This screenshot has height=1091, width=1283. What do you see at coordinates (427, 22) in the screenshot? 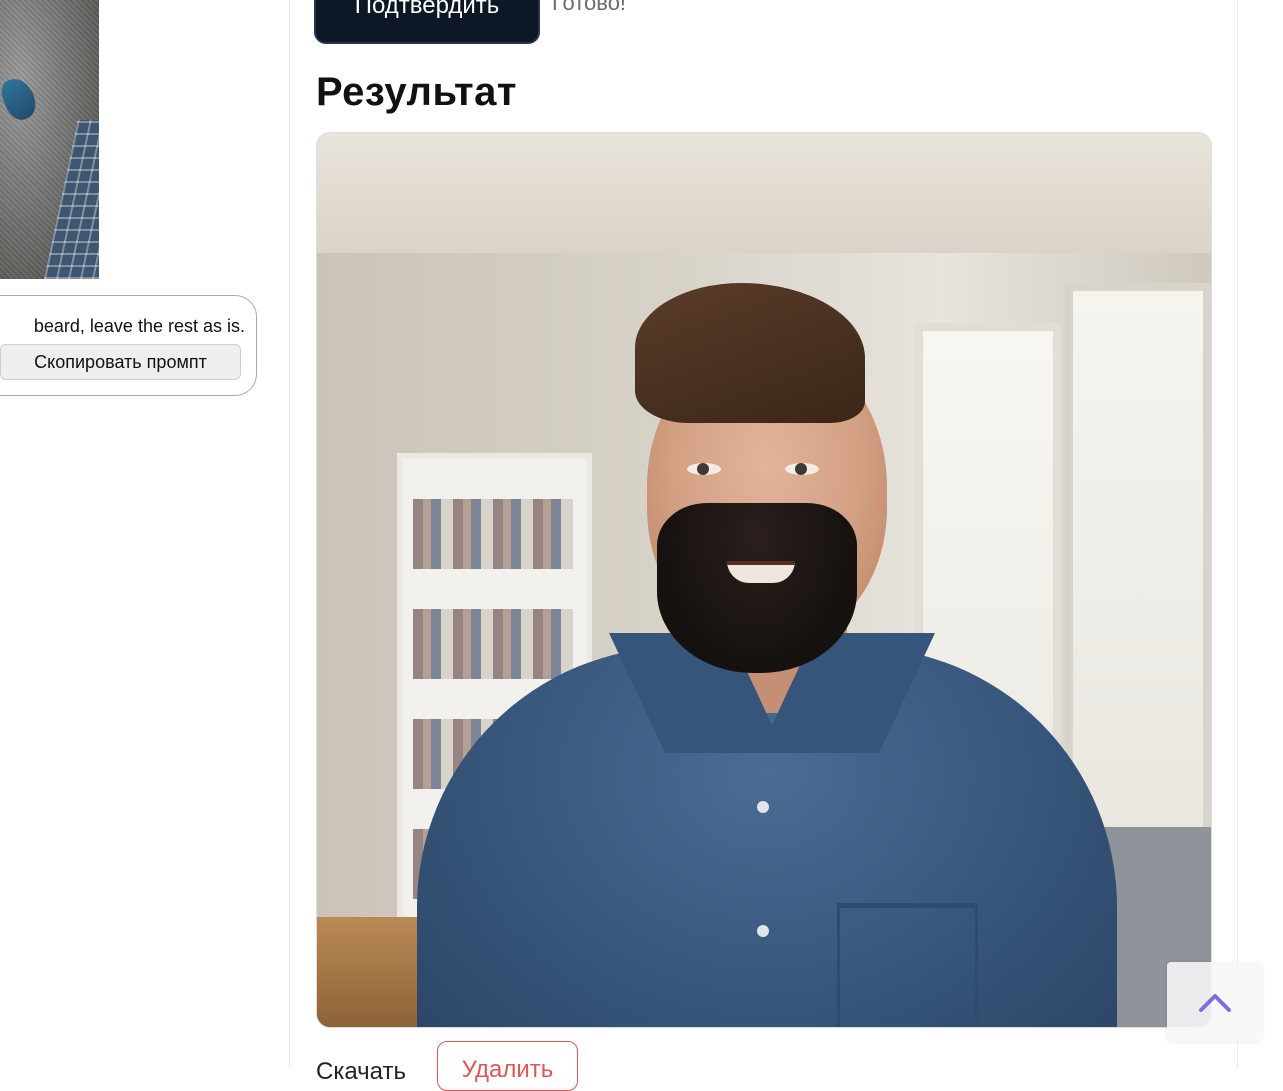
I see `confirm-button: Подтвердить` at bounding box center [427, 22].